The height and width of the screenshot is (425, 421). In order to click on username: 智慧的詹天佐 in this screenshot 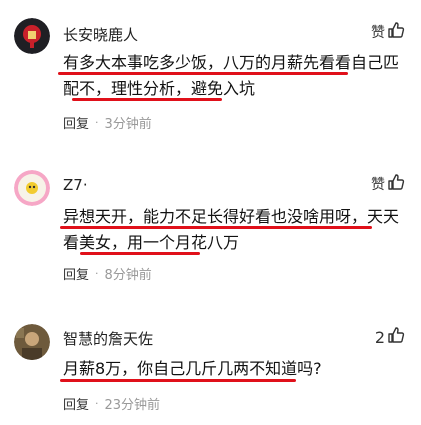, I will do `click(108, 338)`.